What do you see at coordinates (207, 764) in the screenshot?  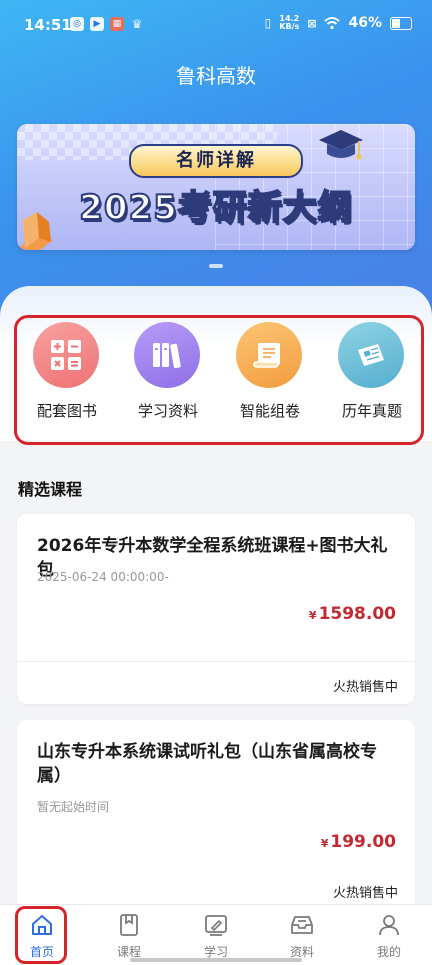 I see `course-title: 山东专升本系统课试听礼包（山东省属高校专属）` at bounding box center [207, 764].